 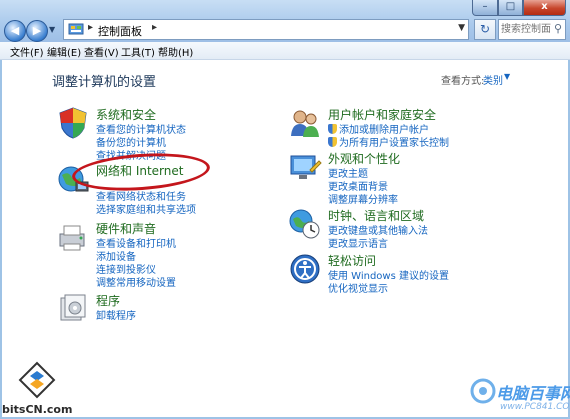 What do you see at coordinates (116, 314) in the screenshot?
I see `link-uninstall-program: 卸载程序` at bounding box center [116, 314].